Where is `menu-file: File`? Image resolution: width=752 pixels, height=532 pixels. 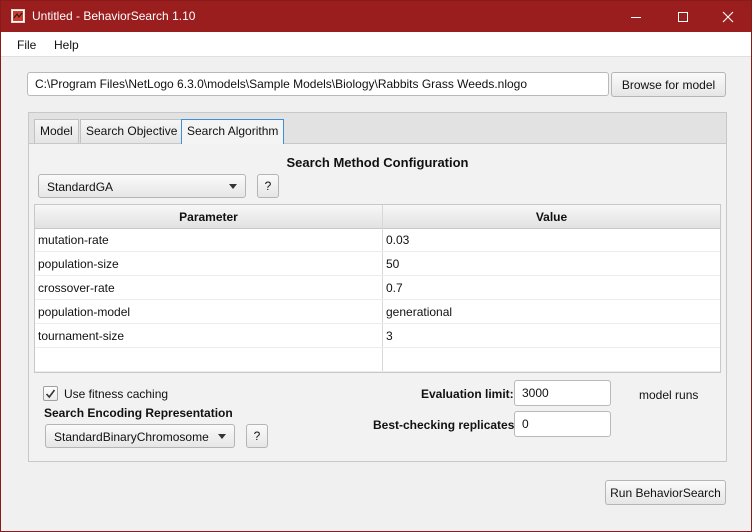
menu-file: File is located at coordinates (26, 45).